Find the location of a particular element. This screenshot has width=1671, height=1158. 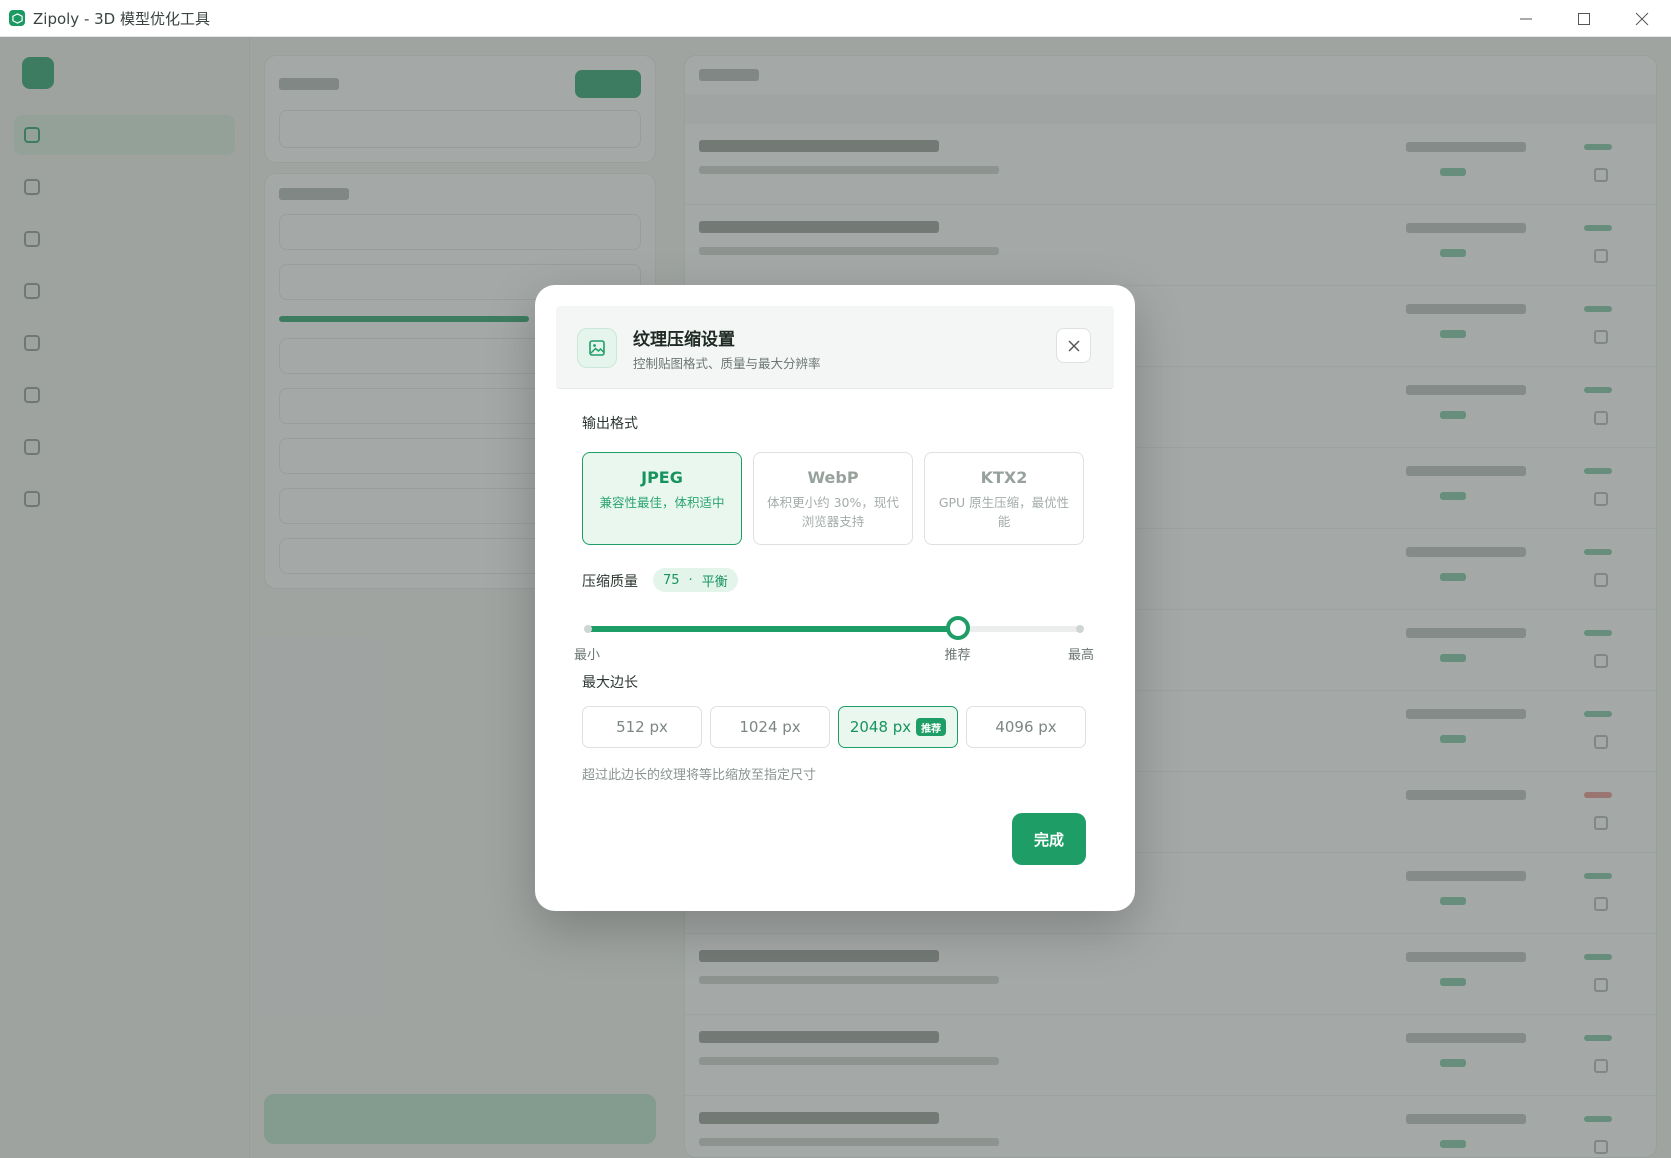

recommended-badge: 推荐 is located at coordinates (931, 727).